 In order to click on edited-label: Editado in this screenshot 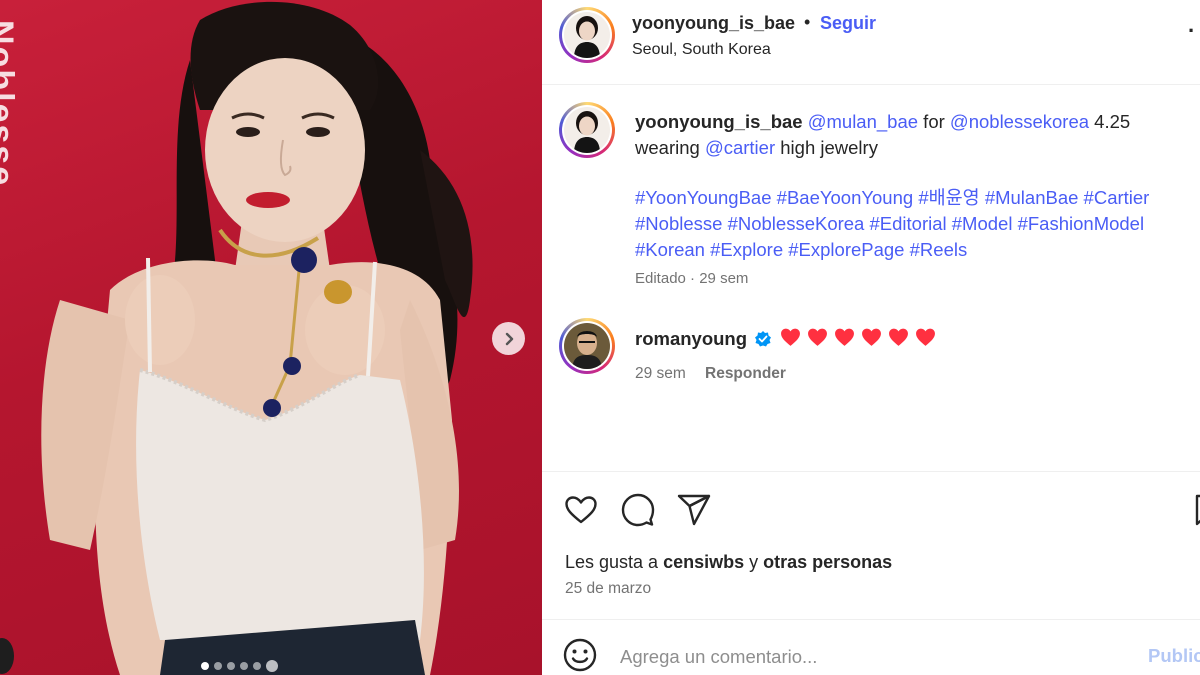, I will do `click(660, 278)`.